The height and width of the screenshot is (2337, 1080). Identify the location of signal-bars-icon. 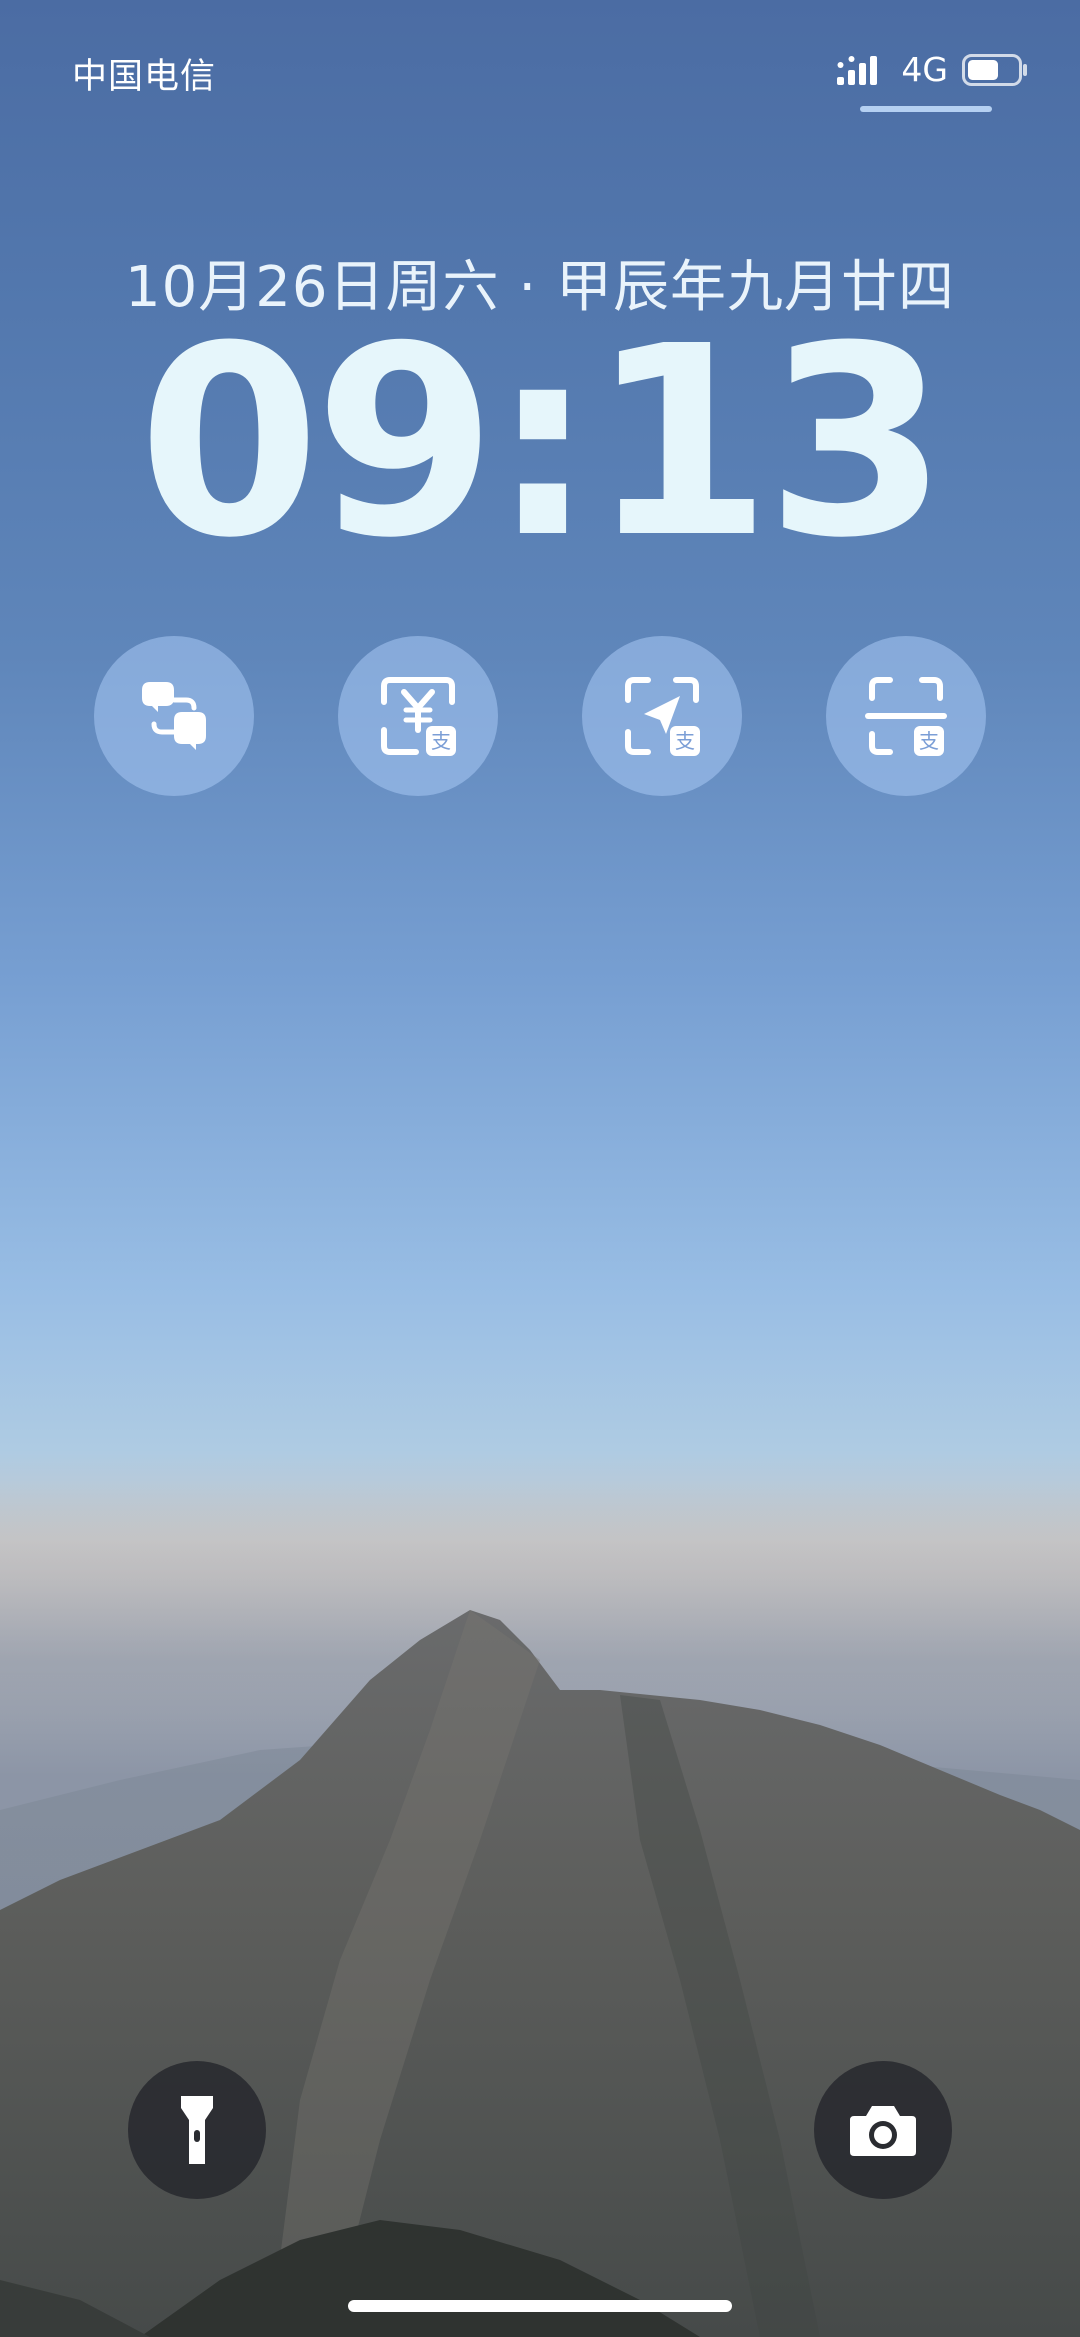
(857, 70).